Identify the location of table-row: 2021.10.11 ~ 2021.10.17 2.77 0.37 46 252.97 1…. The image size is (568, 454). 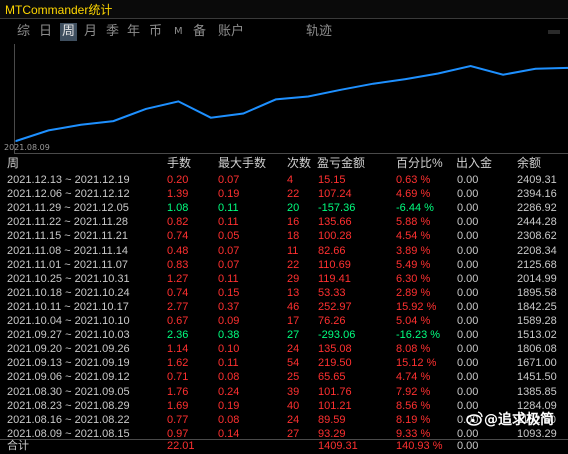
(284, 307).